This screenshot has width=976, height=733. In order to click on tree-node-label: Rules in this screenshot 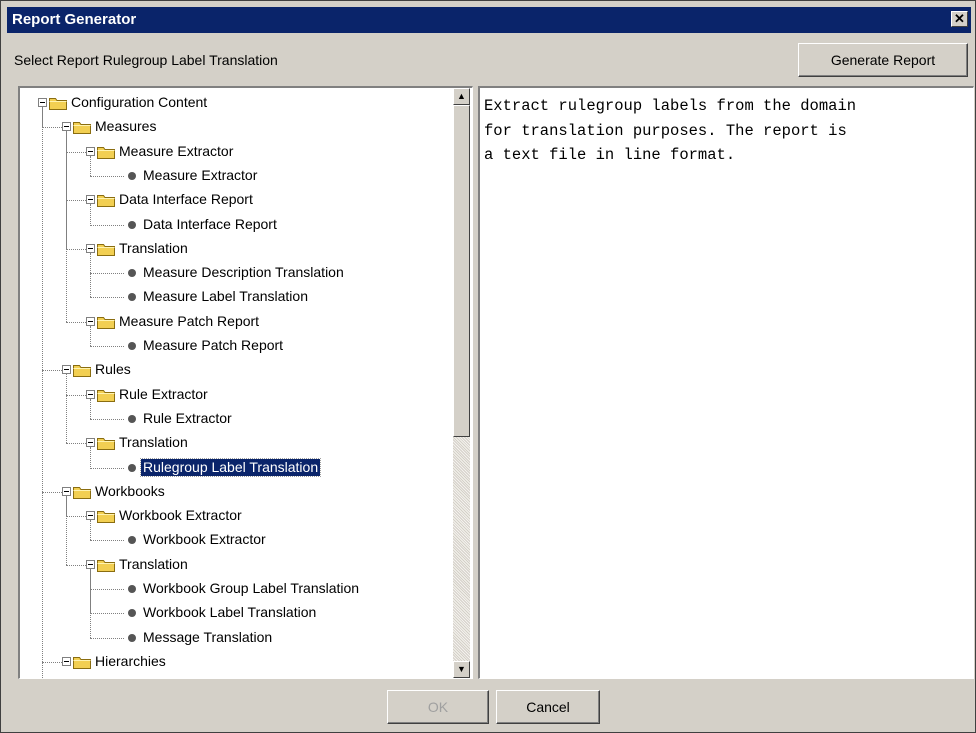, I will do `click(113, 369)`.